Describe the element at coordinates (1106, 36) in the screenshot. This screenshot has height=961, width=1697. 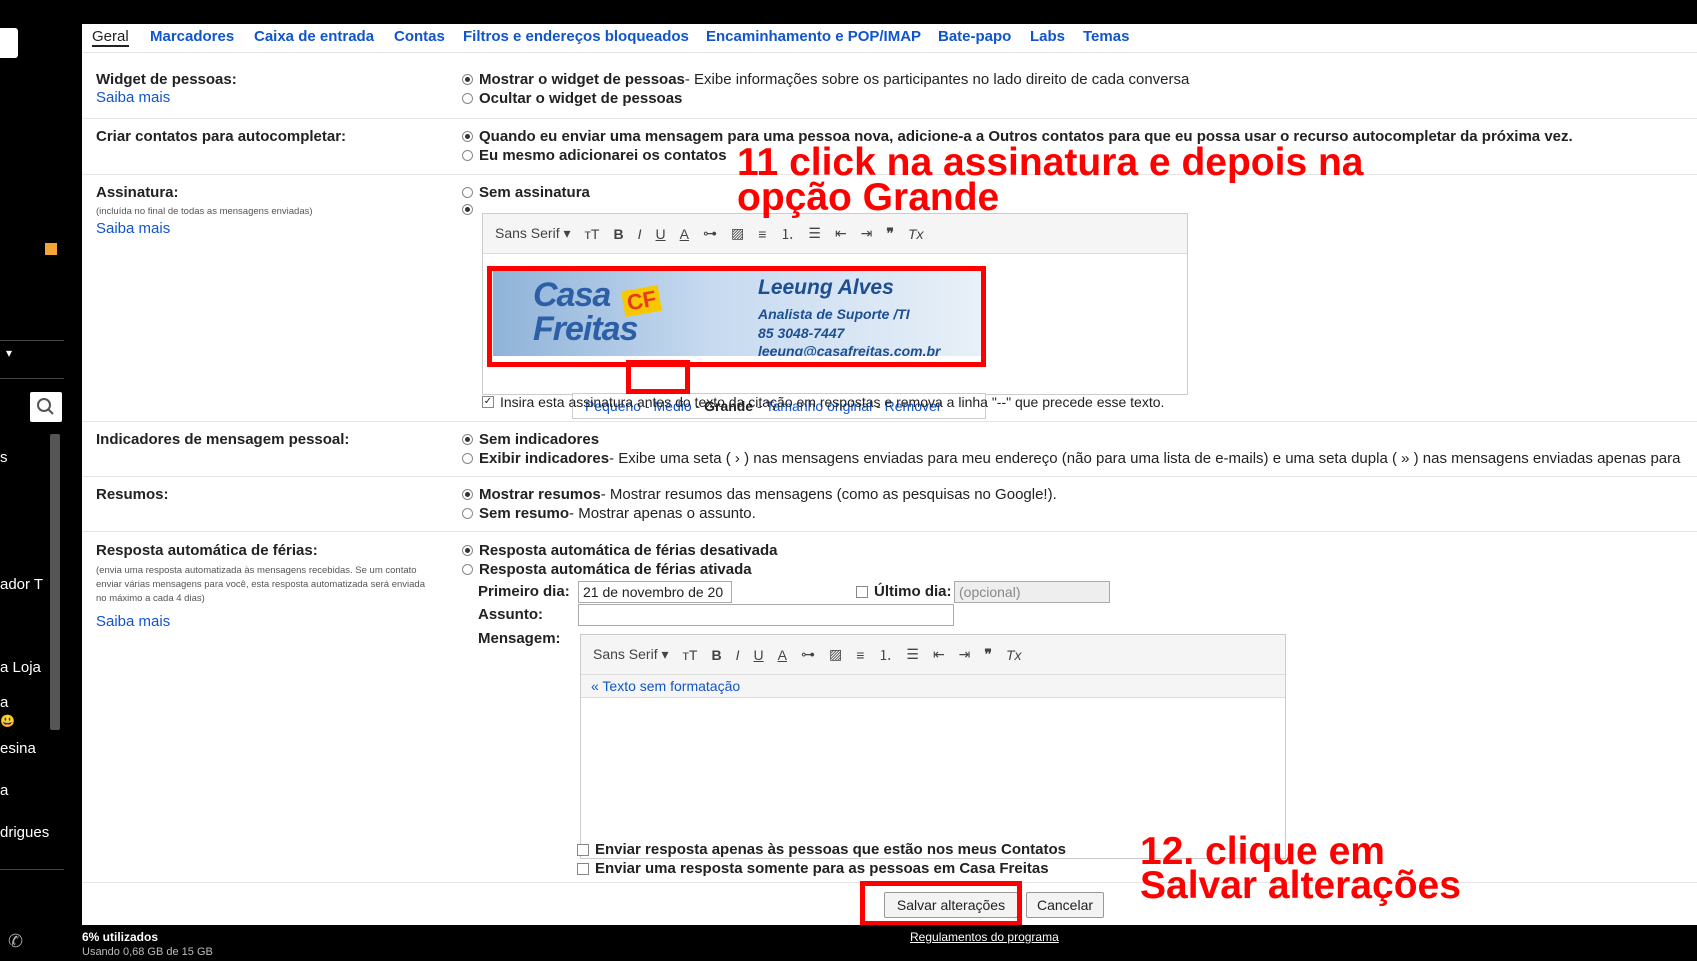
I see `tab-temas: Temas` at that location.